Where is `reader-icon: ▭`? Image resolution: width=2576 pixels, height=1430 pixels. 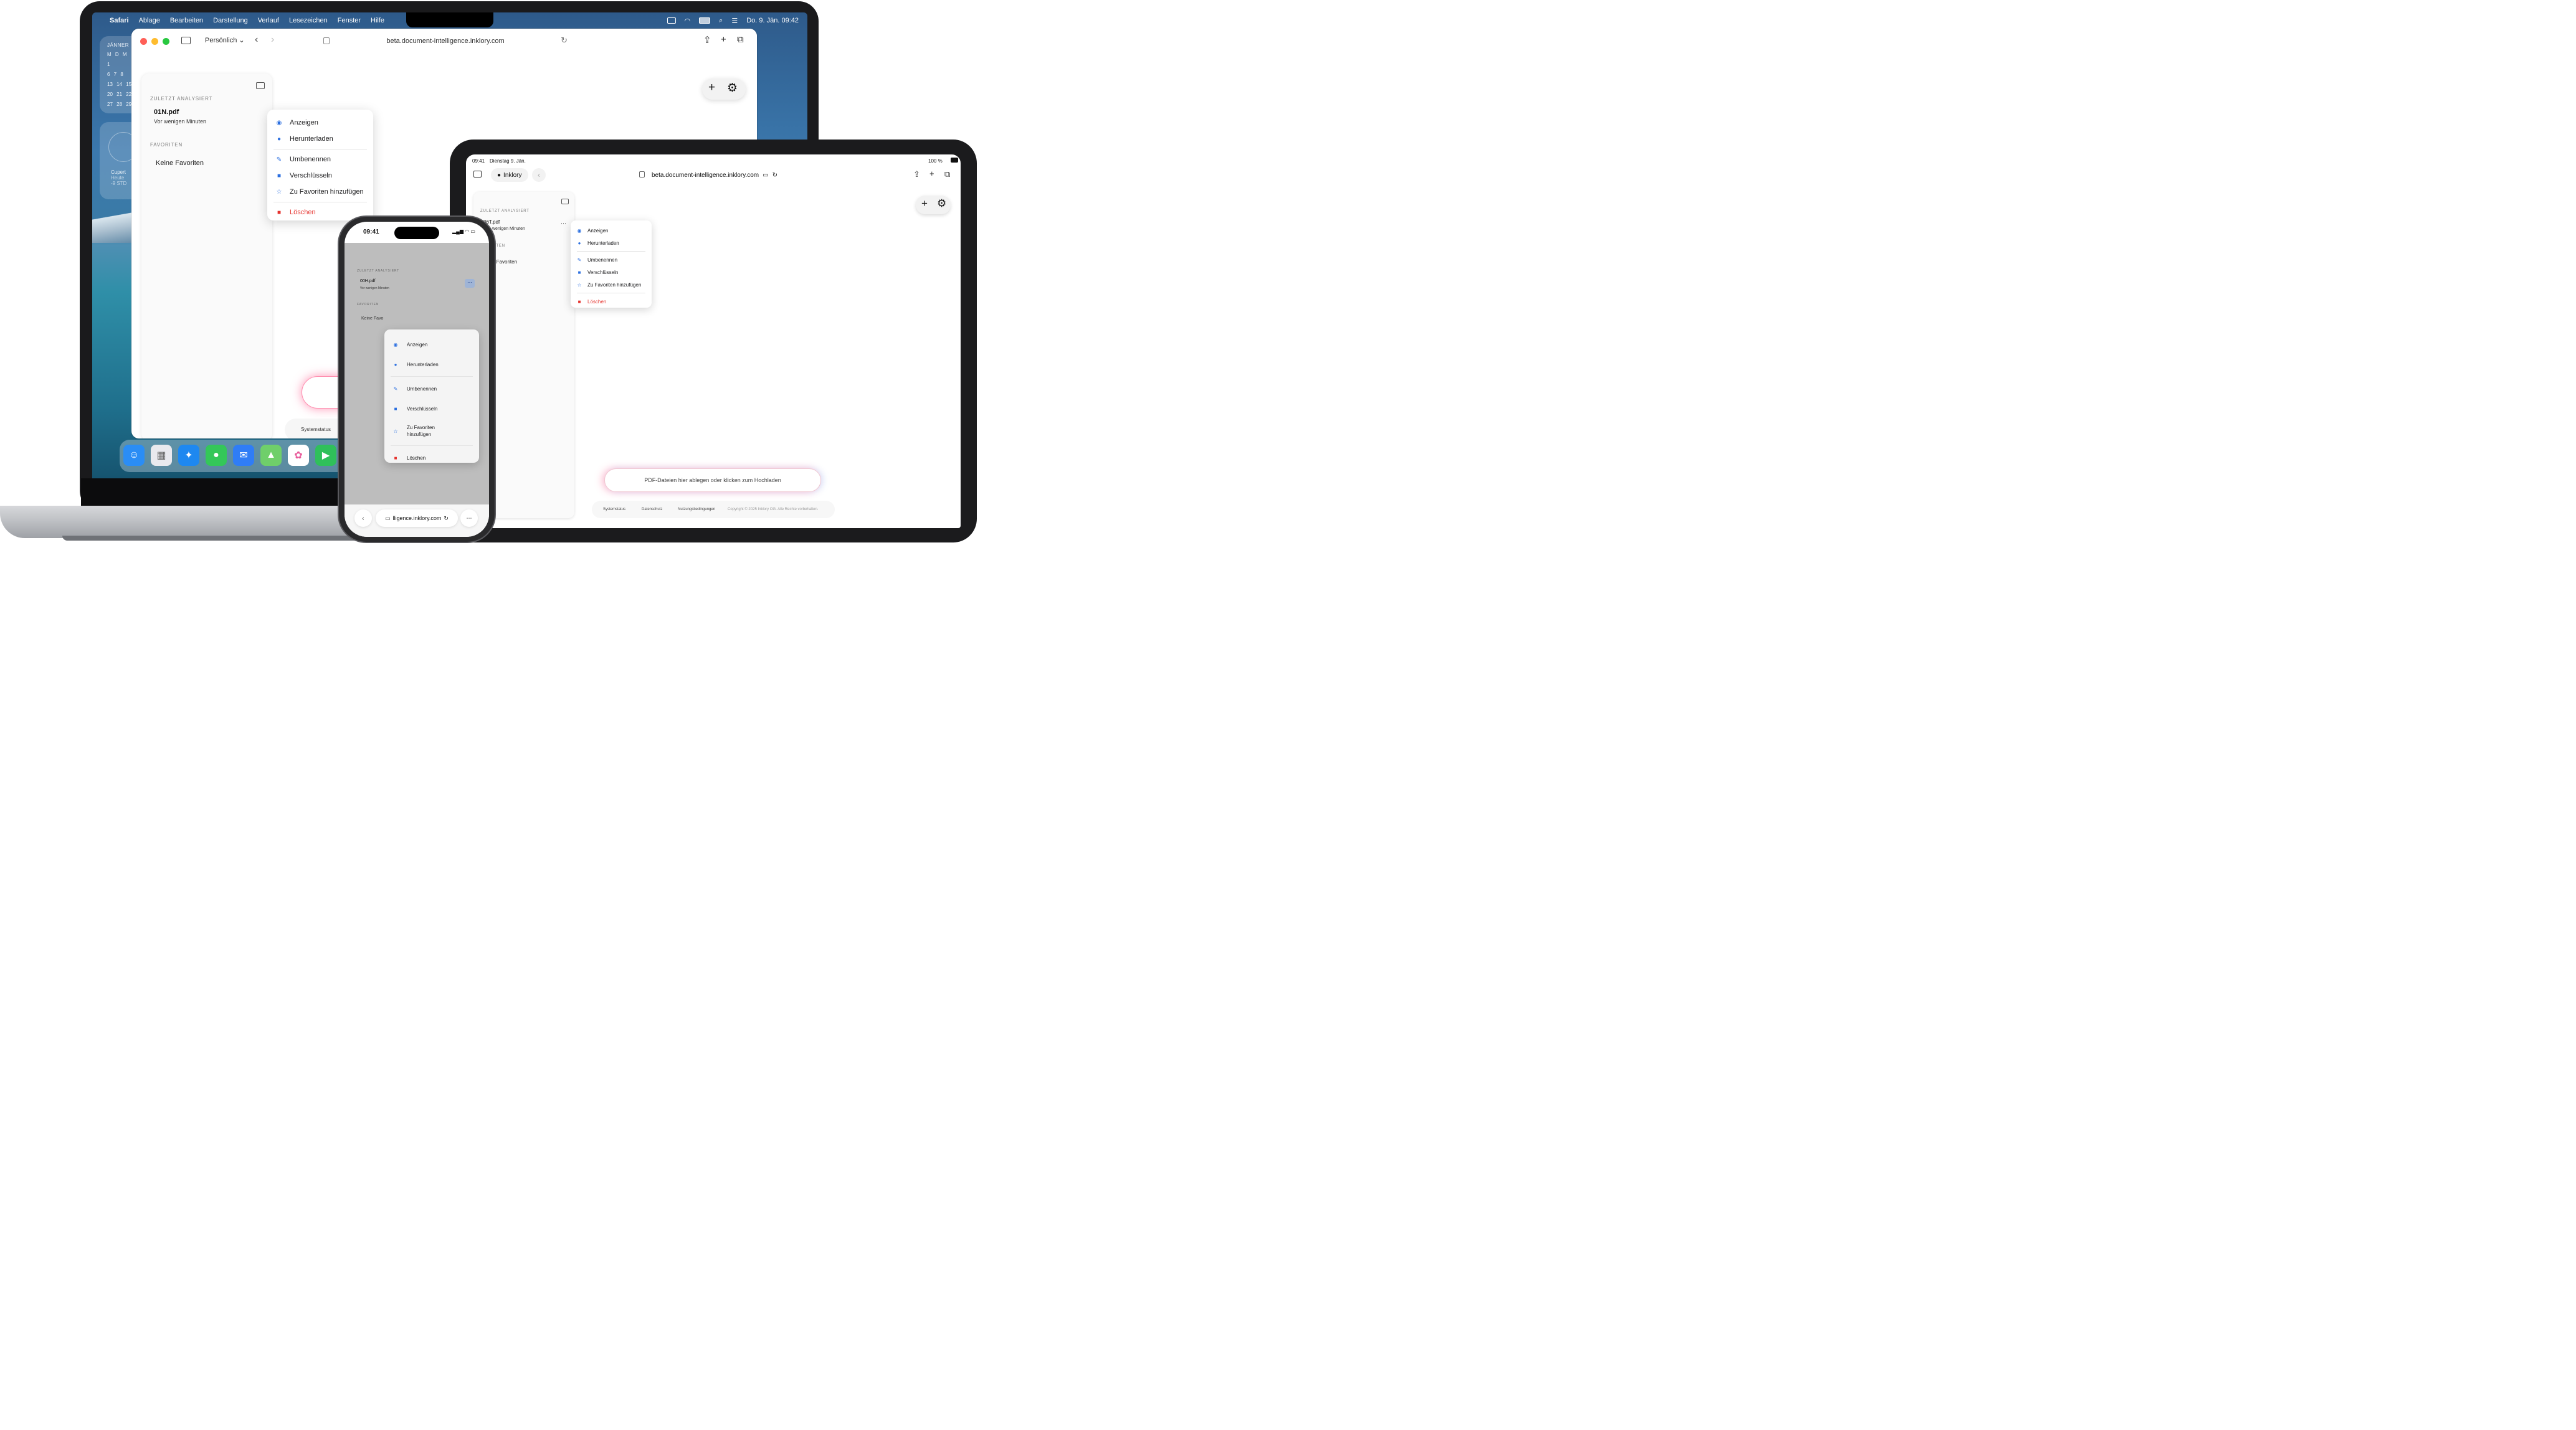 reader-icon: ▭ is located at coordinates (765, 175).